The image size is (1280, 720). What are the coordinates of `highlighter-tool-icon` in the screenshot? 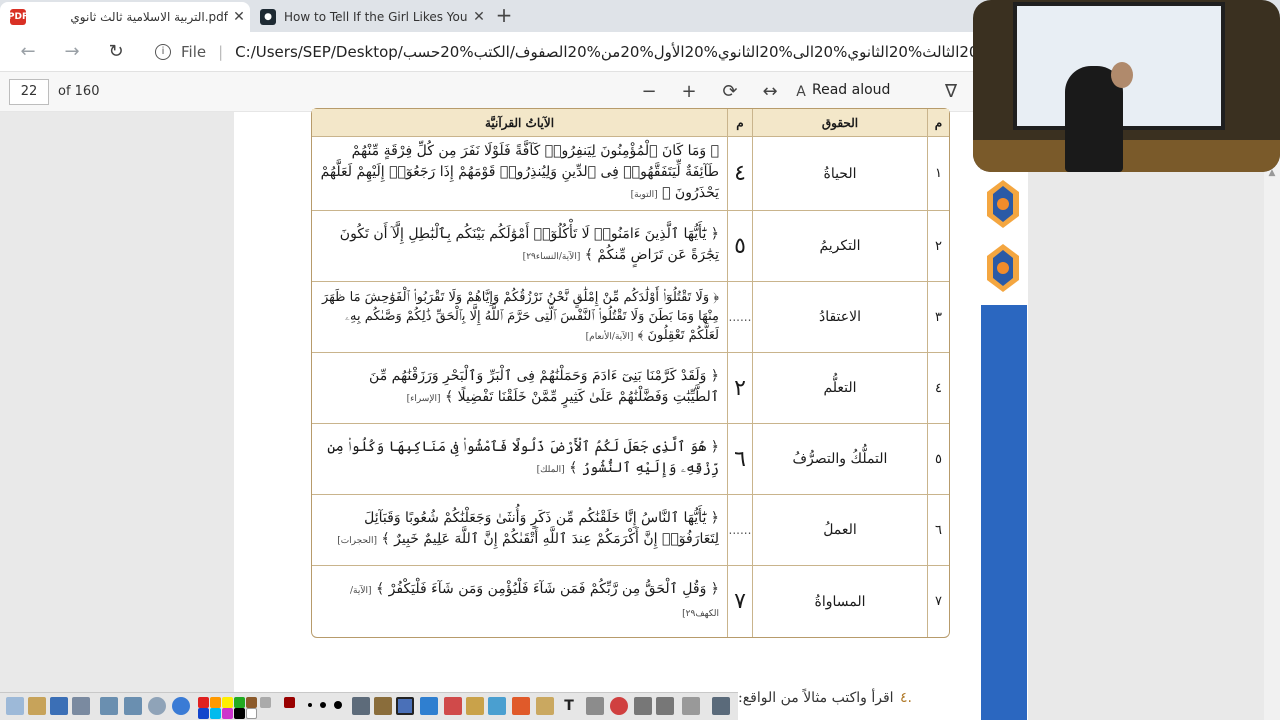 It's located at (429, 706).